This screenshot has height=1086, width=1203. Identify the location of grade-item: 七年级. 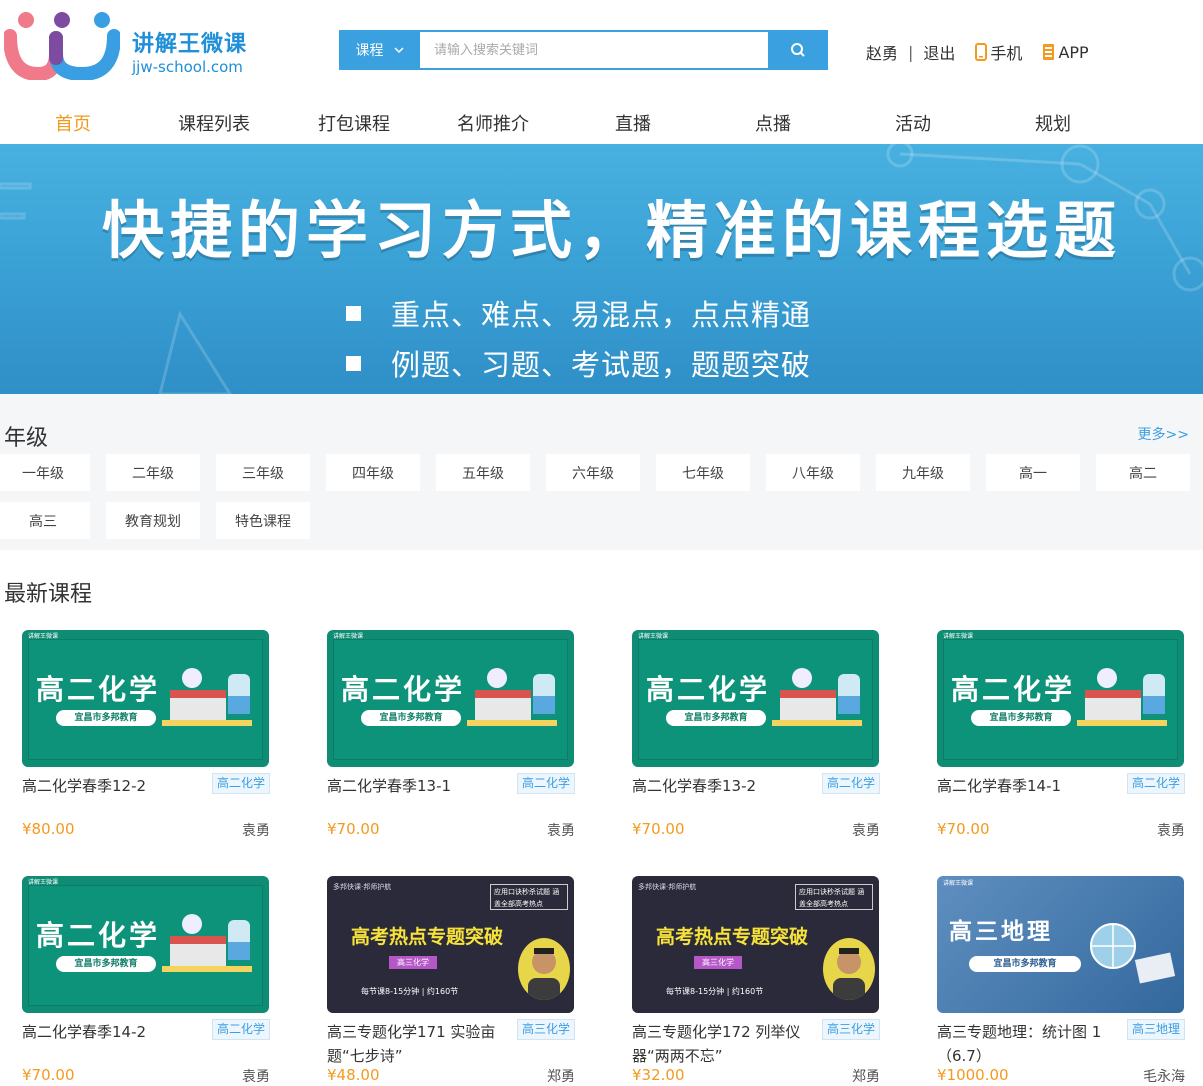
(703, 472).